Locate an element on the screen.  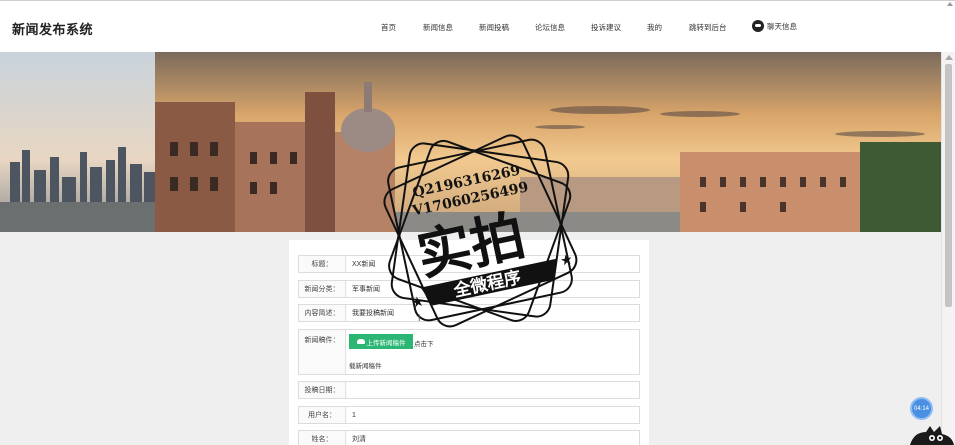
scroll-thumb is located at coordinates (948, 185).